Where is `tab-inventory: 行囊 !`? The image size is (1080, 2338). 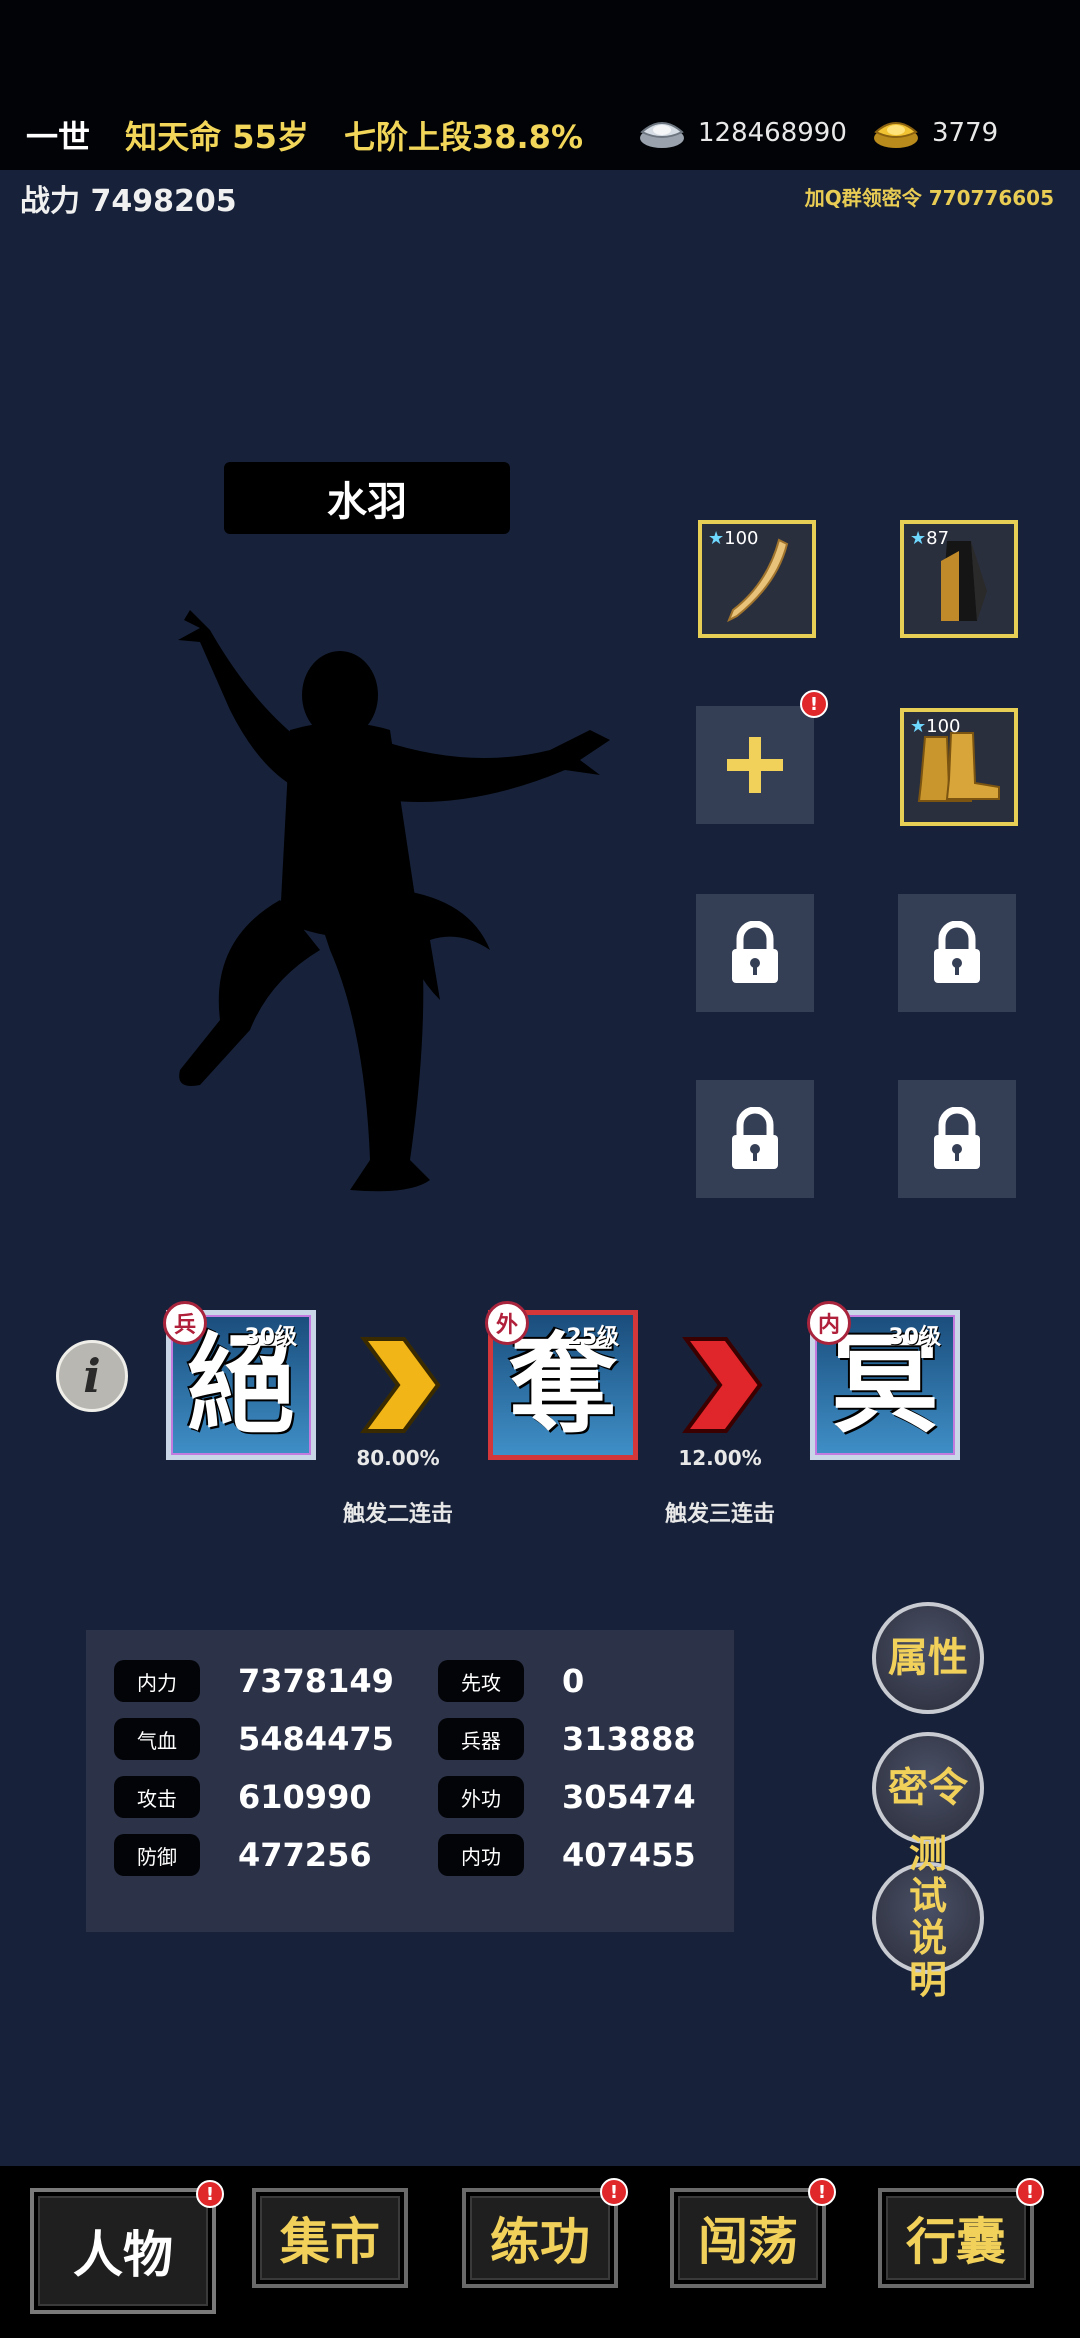 tab-inventory: 行囊 ! is located at coordinates (961, 2233).